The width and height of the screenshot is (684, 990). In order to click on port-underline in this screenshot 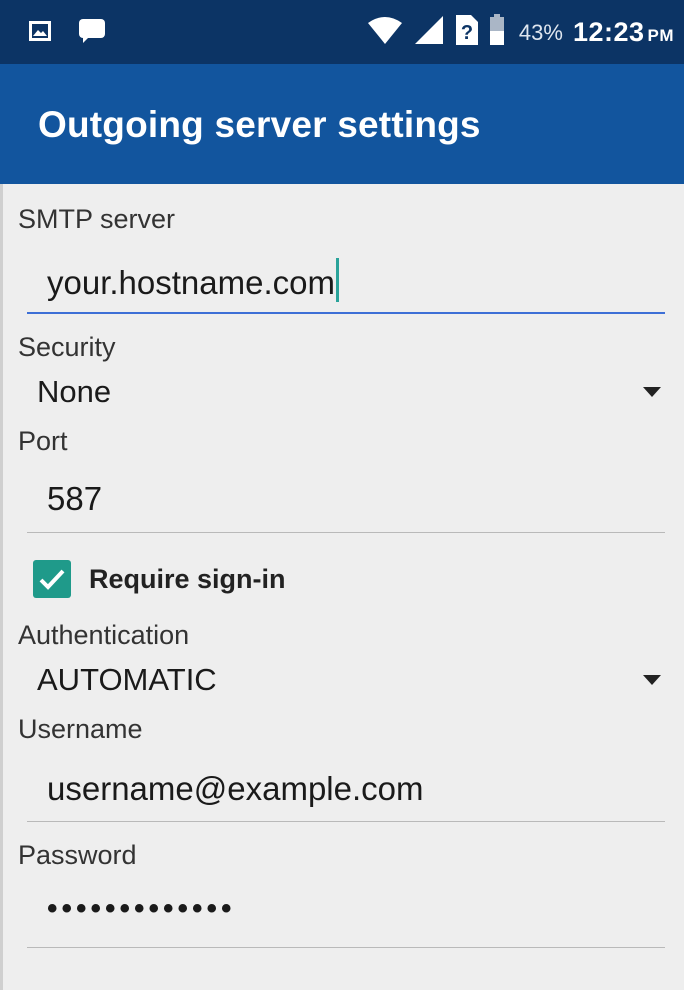, I will do `click(346, 532)`.